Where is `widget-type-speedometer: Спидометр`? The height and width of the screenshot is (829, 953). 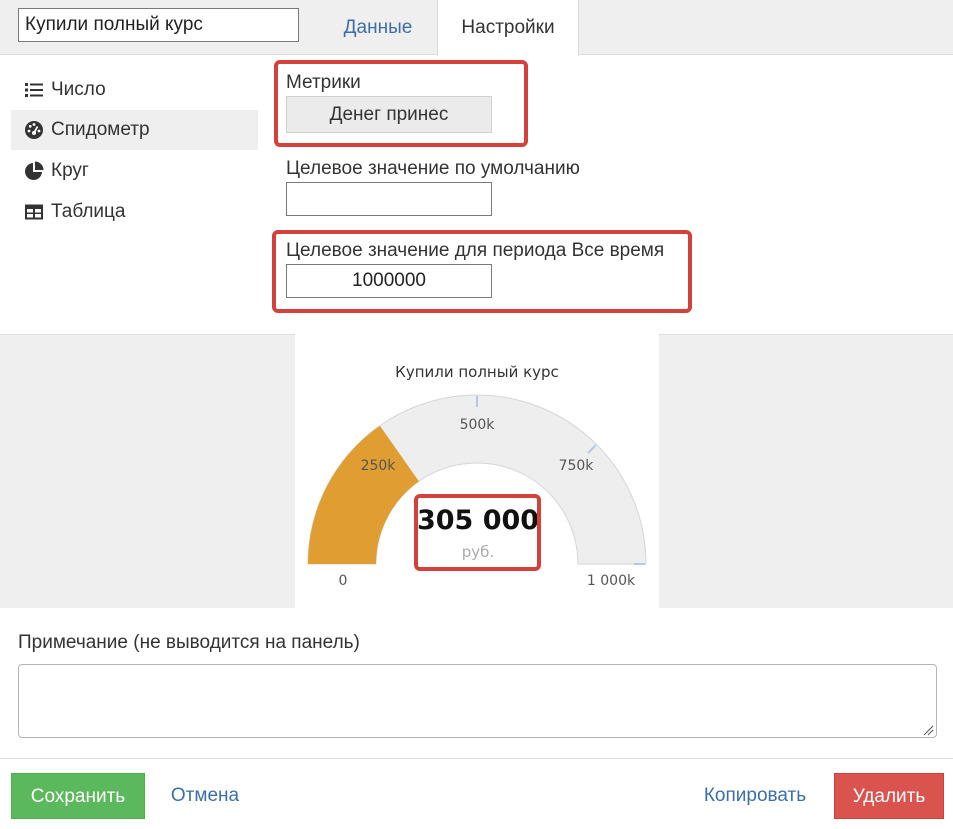
widget-type-speedometer: Спидометр is located at coordinates (134, 130).